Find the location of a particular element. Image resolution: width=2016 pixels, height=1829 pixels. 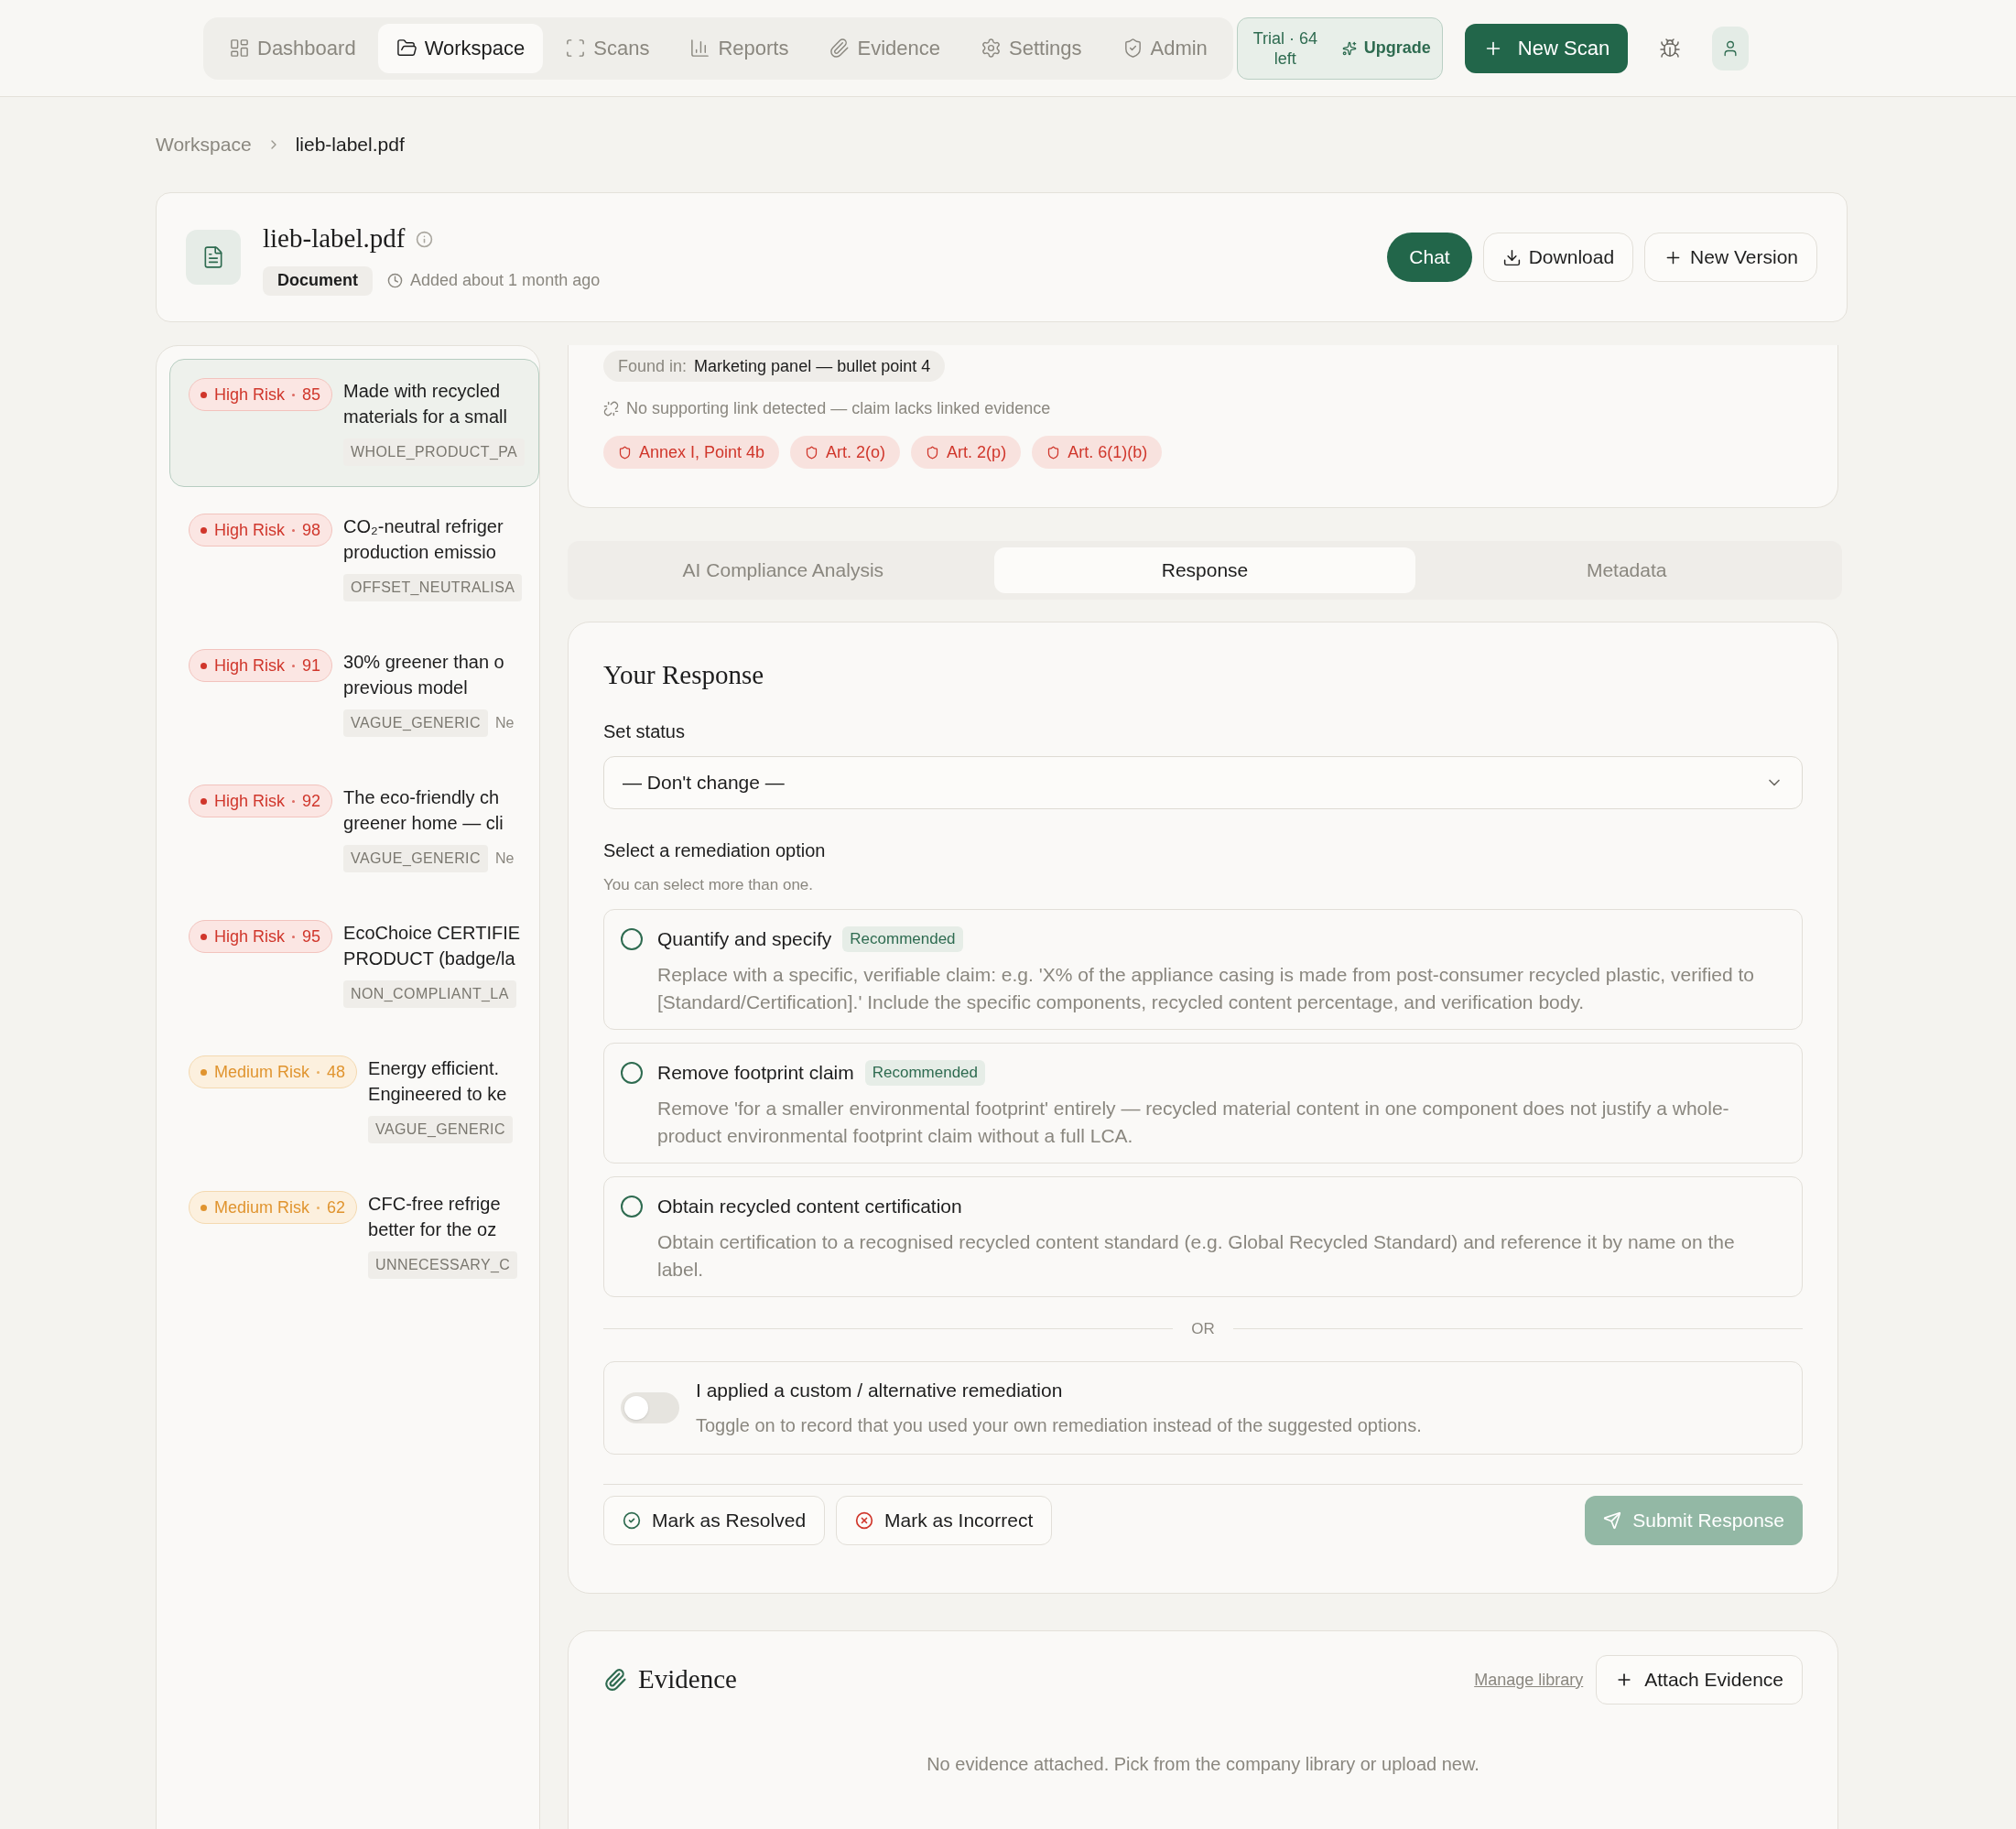

link-note: No supporting link detected — claim lacks linked evidence is located at coordinates (838, 408).